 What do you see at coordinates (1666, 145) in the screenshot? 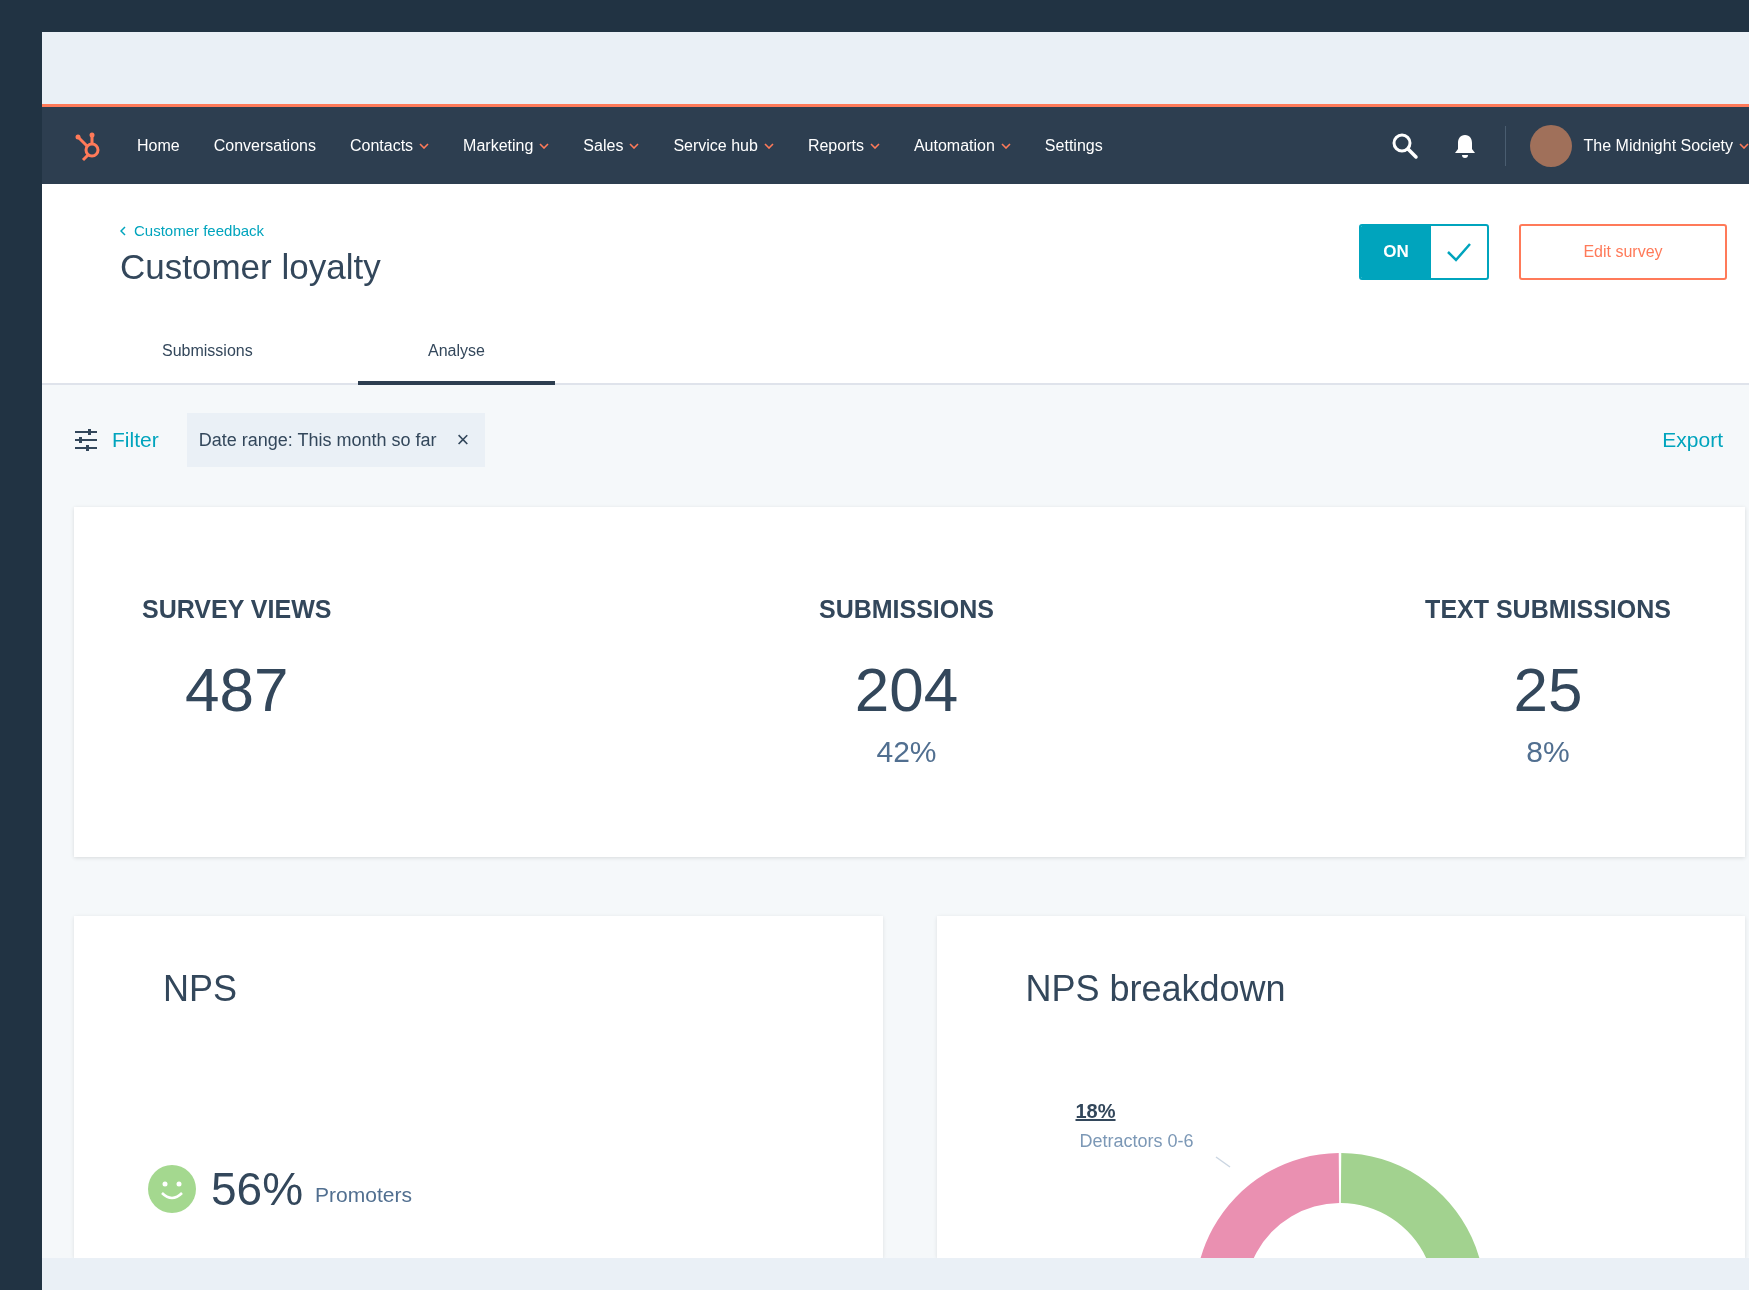
I see `account-menu: The Midnight Society` at bounding box center [1666, 145].